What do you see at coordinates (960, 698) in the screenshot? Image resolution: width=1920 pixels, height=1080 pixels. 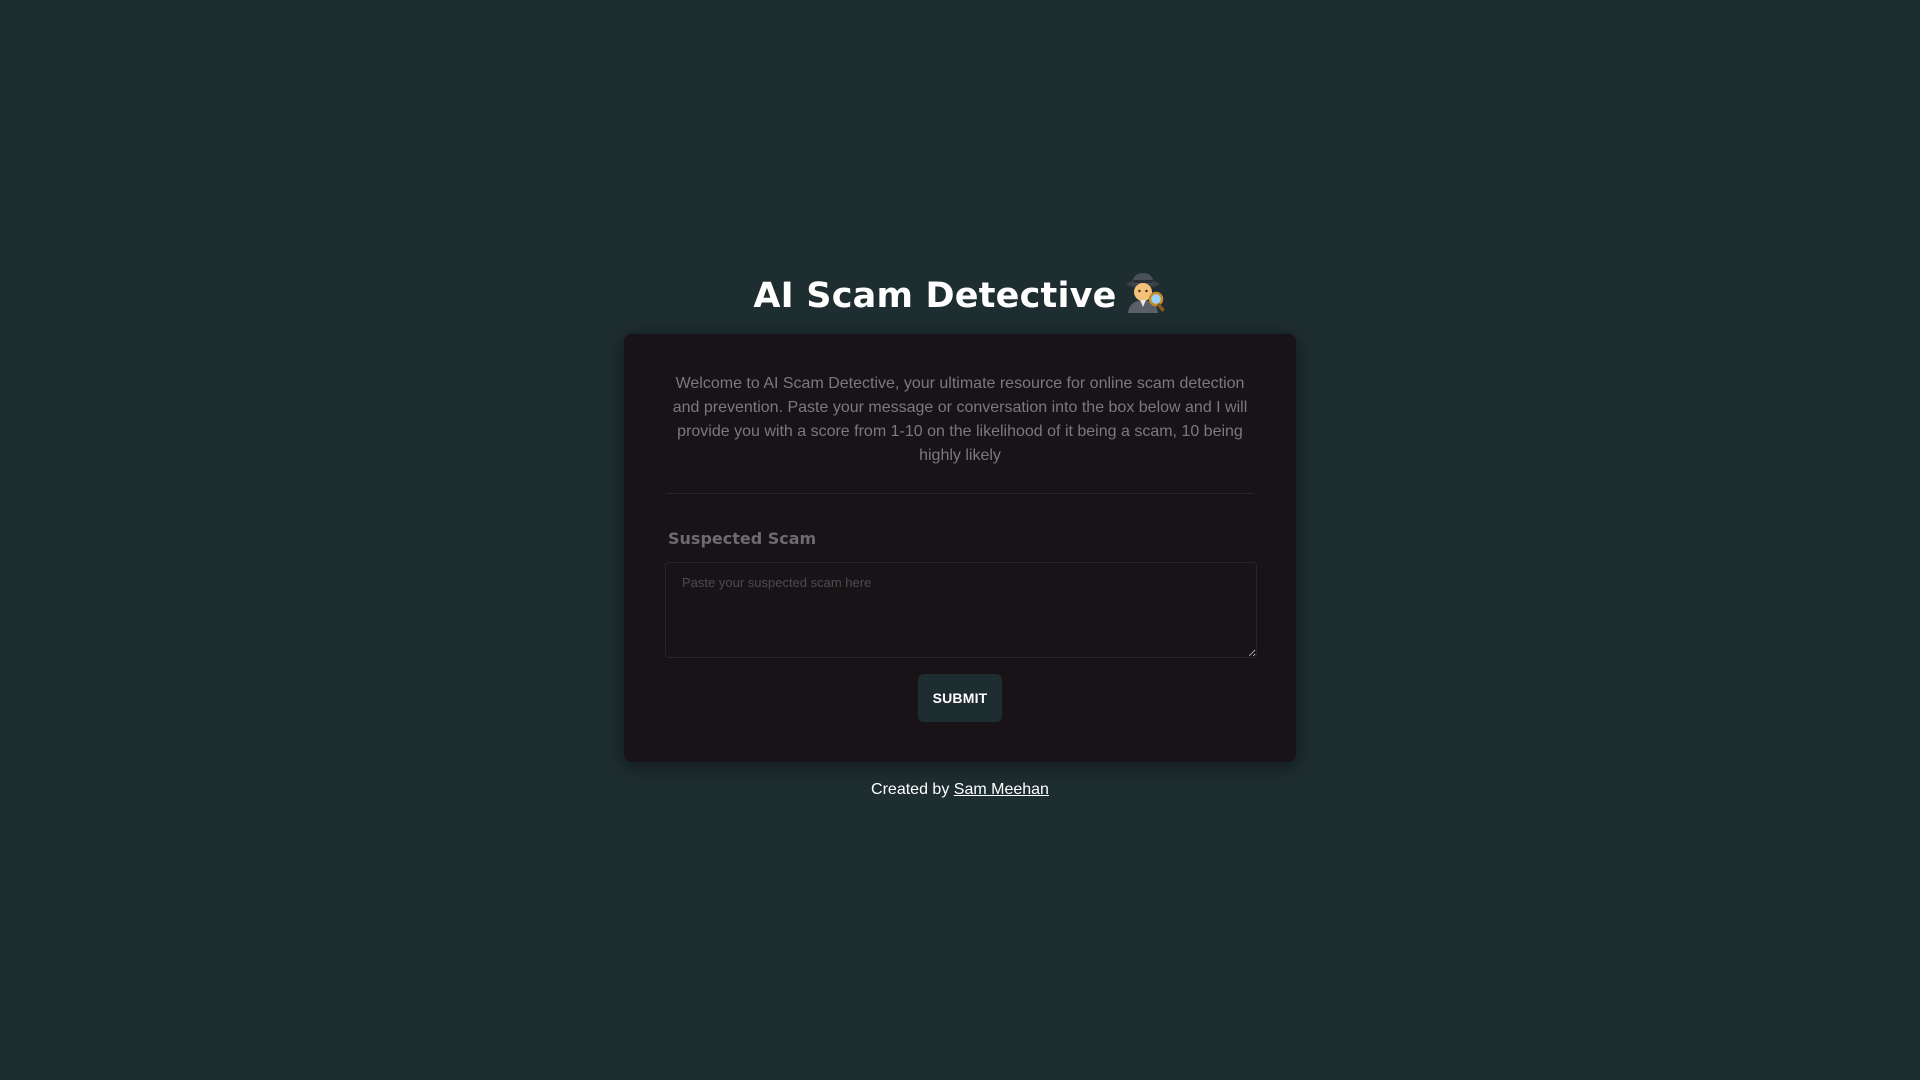 I see `submit-button: SUBMIT` at bounding box center [960, 698].